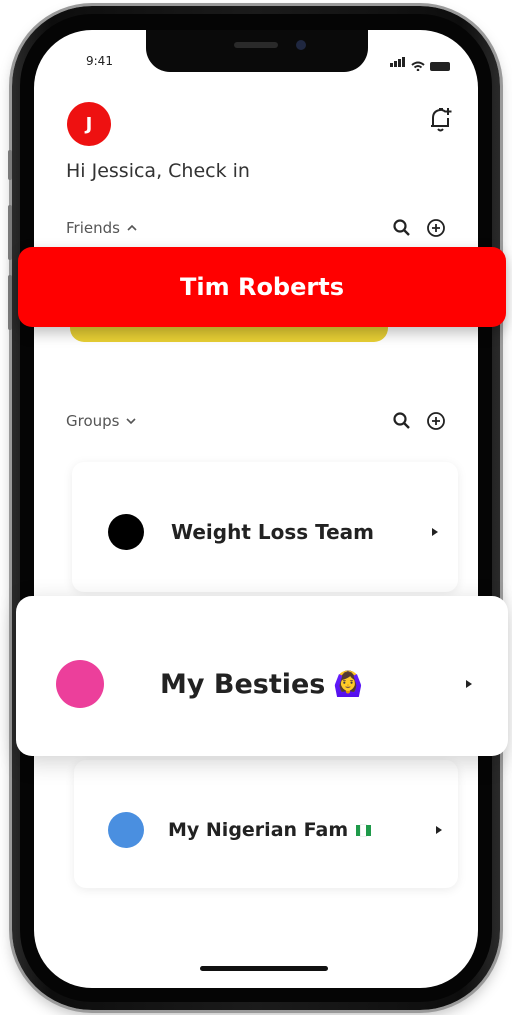  I want to click on nigeria-flag-icon, so click(364, 830).